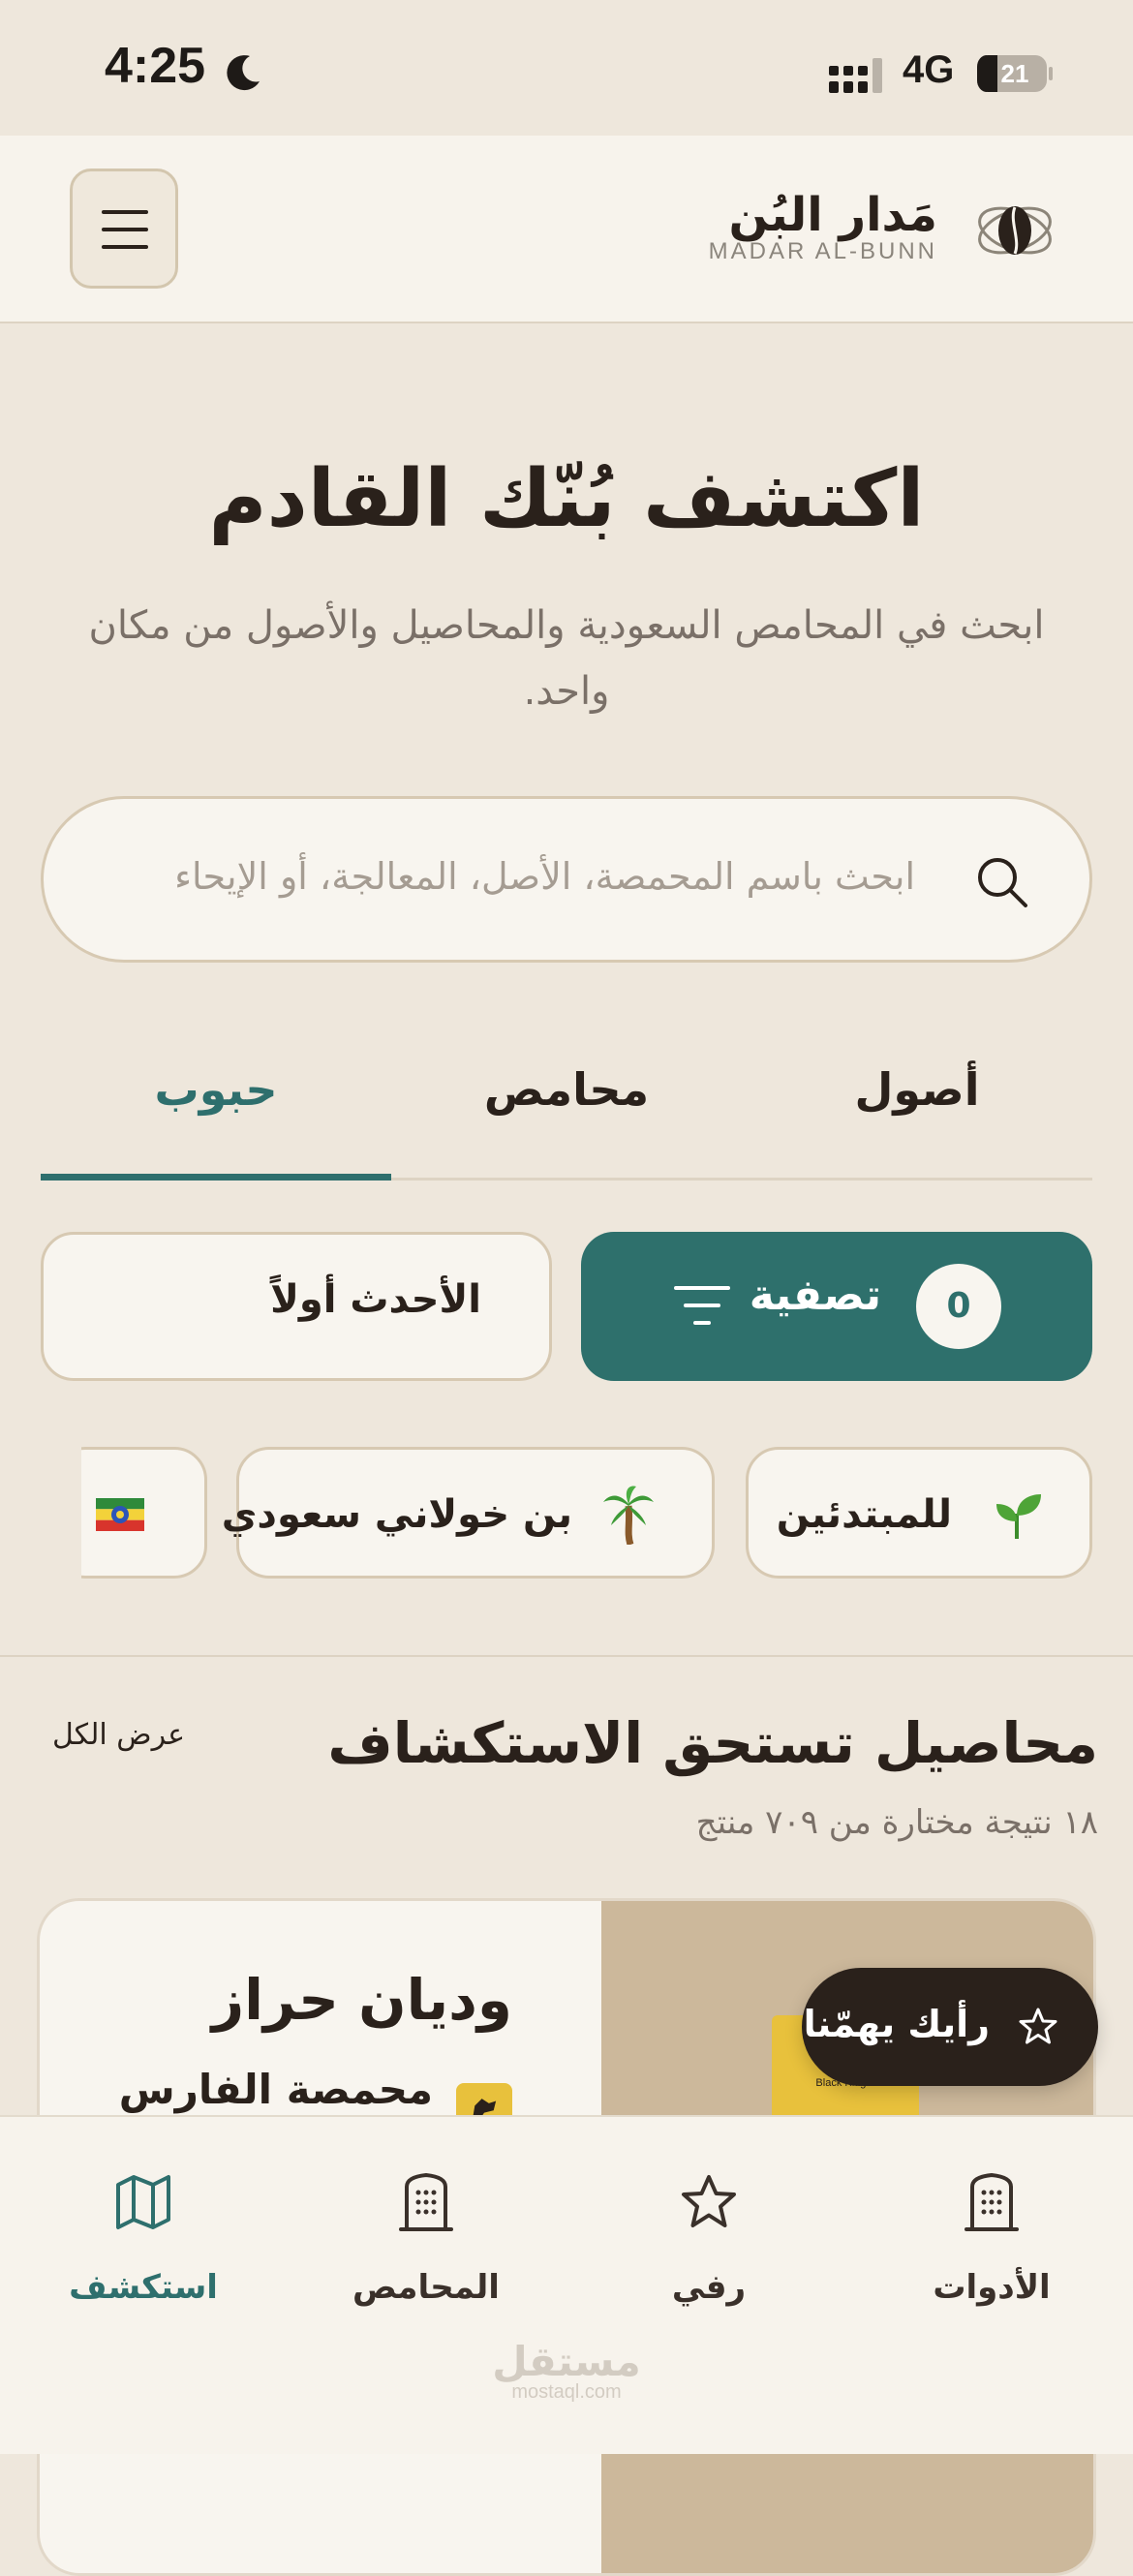 The height and width of the screenshot is (2576, 1133). I want to click on nav-label: الأدوات, so click(992, 2287).